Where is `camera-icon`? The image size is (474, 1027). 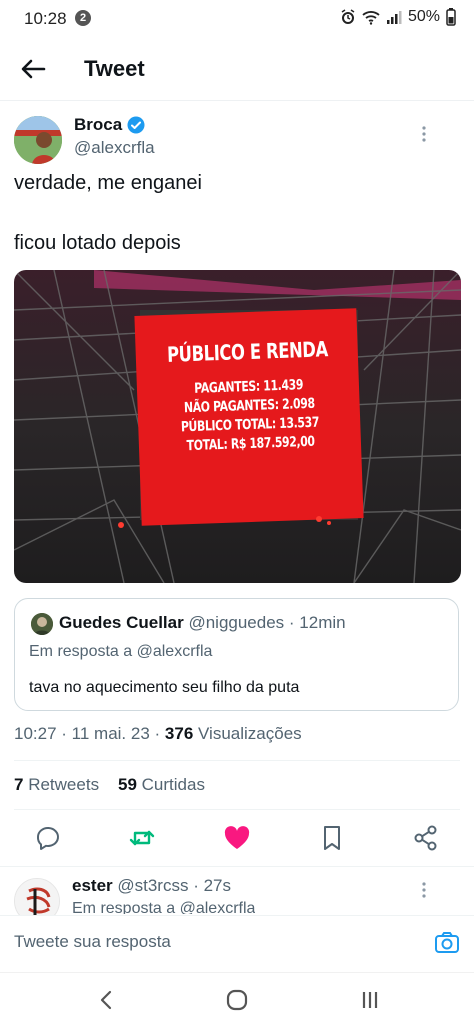
camera-icon is located at coordinates (447, 943).